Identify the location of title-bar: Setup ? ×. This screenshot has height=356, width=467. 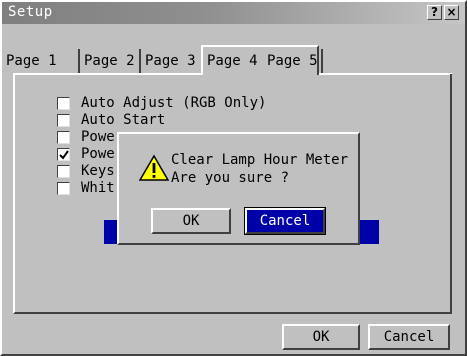
(233, 13).